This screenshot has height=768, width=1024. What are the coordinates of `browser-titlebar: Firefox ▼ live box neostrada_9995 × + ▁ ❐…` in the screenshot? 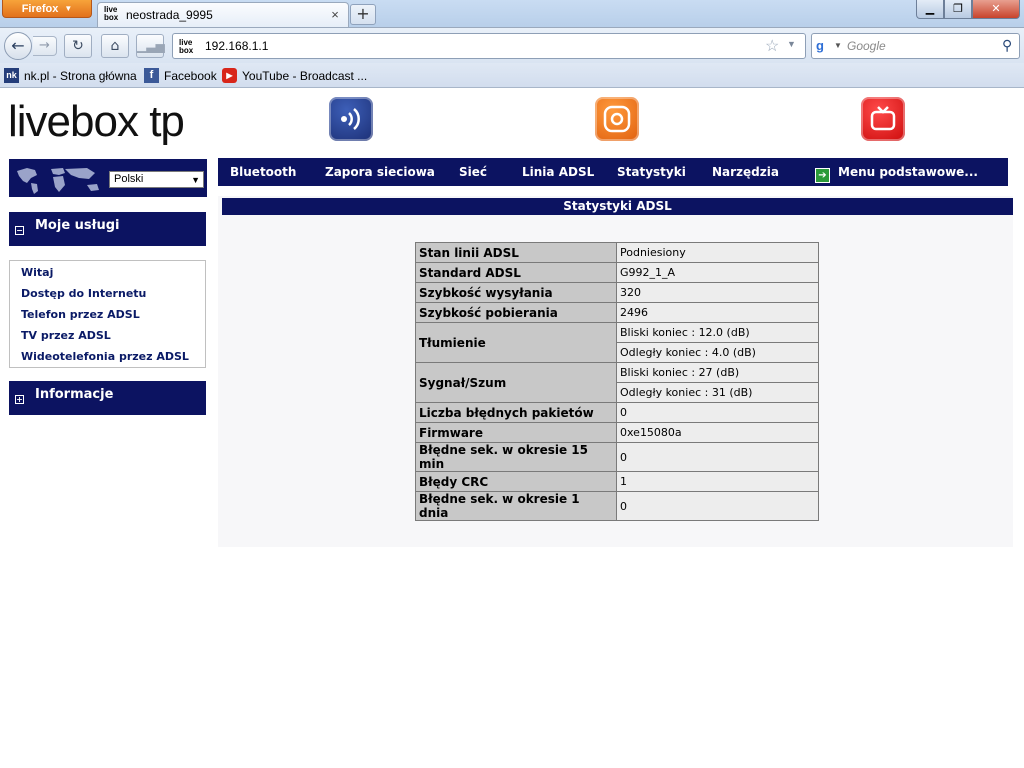 It's located at (512, 13).